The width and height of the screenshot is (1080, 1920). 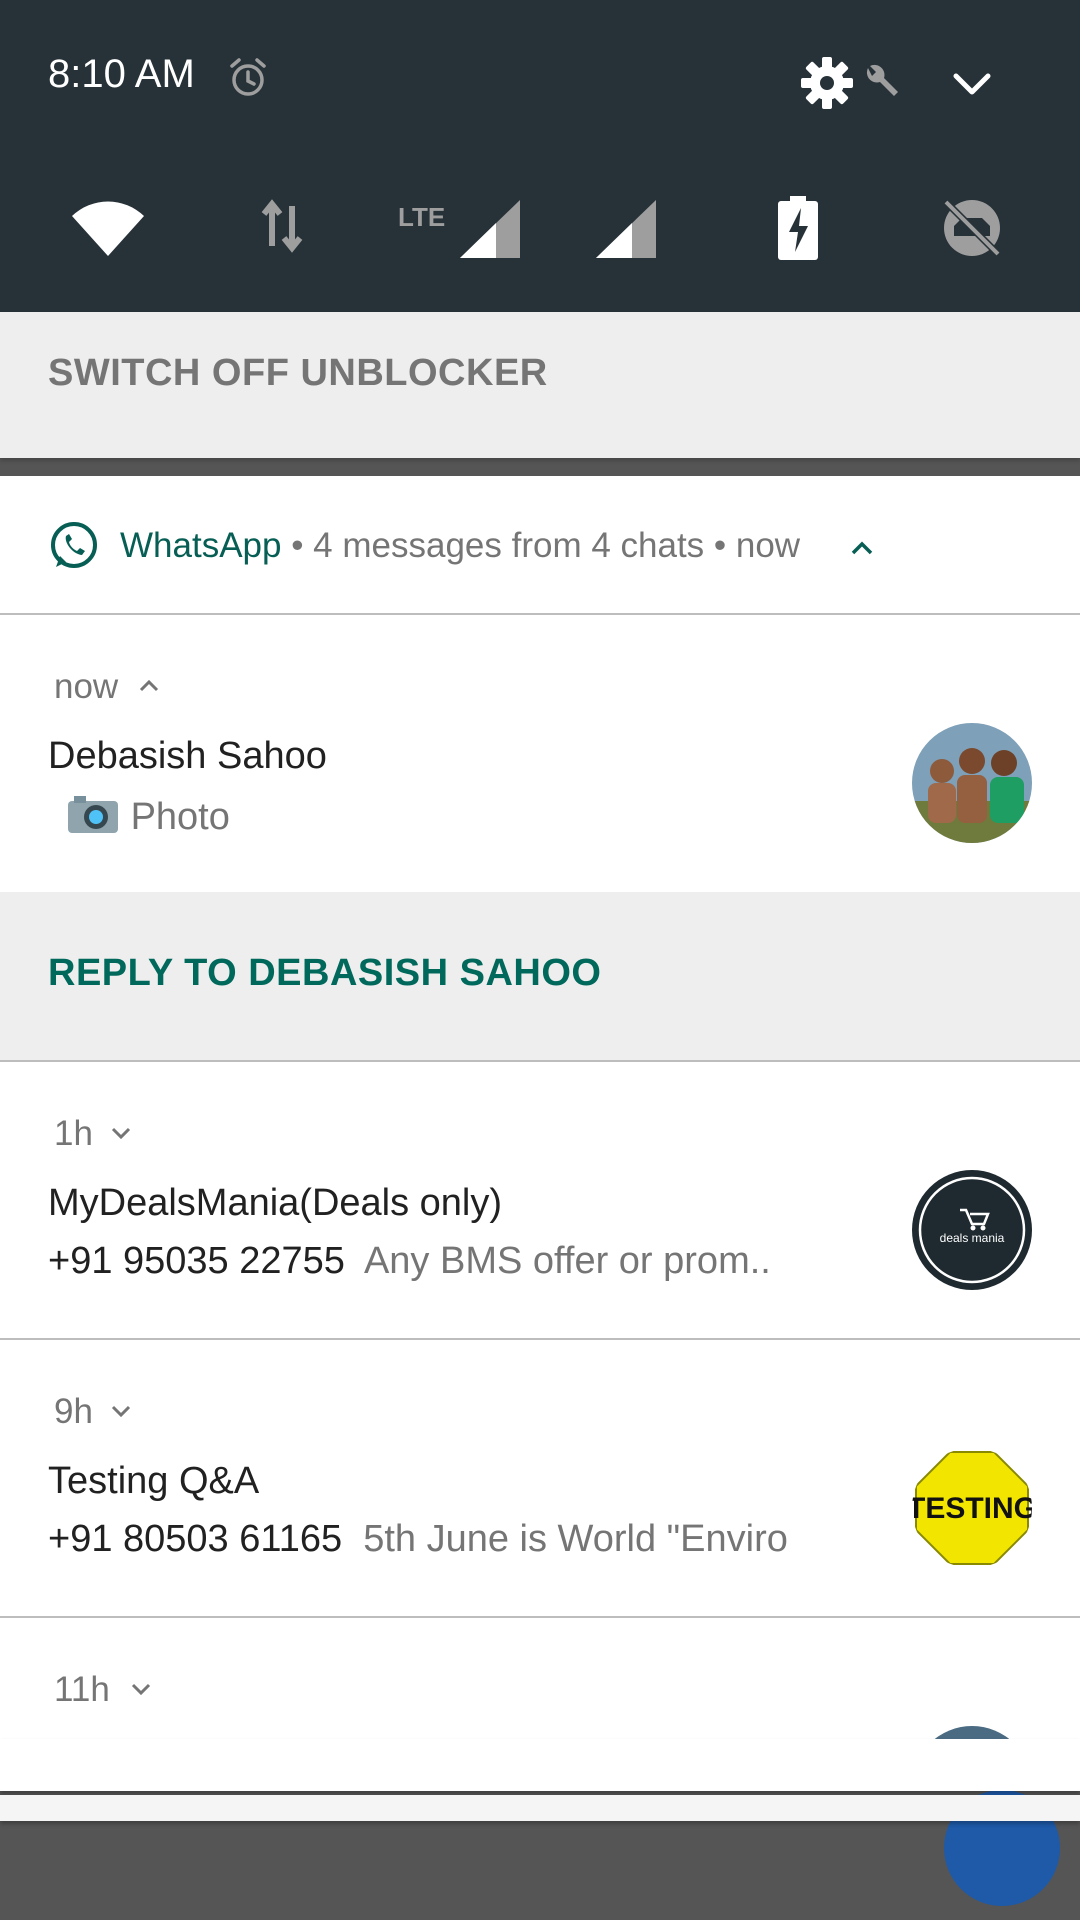 I want to click on lte-signal-icon: LTE, so click(x=459, y=229).